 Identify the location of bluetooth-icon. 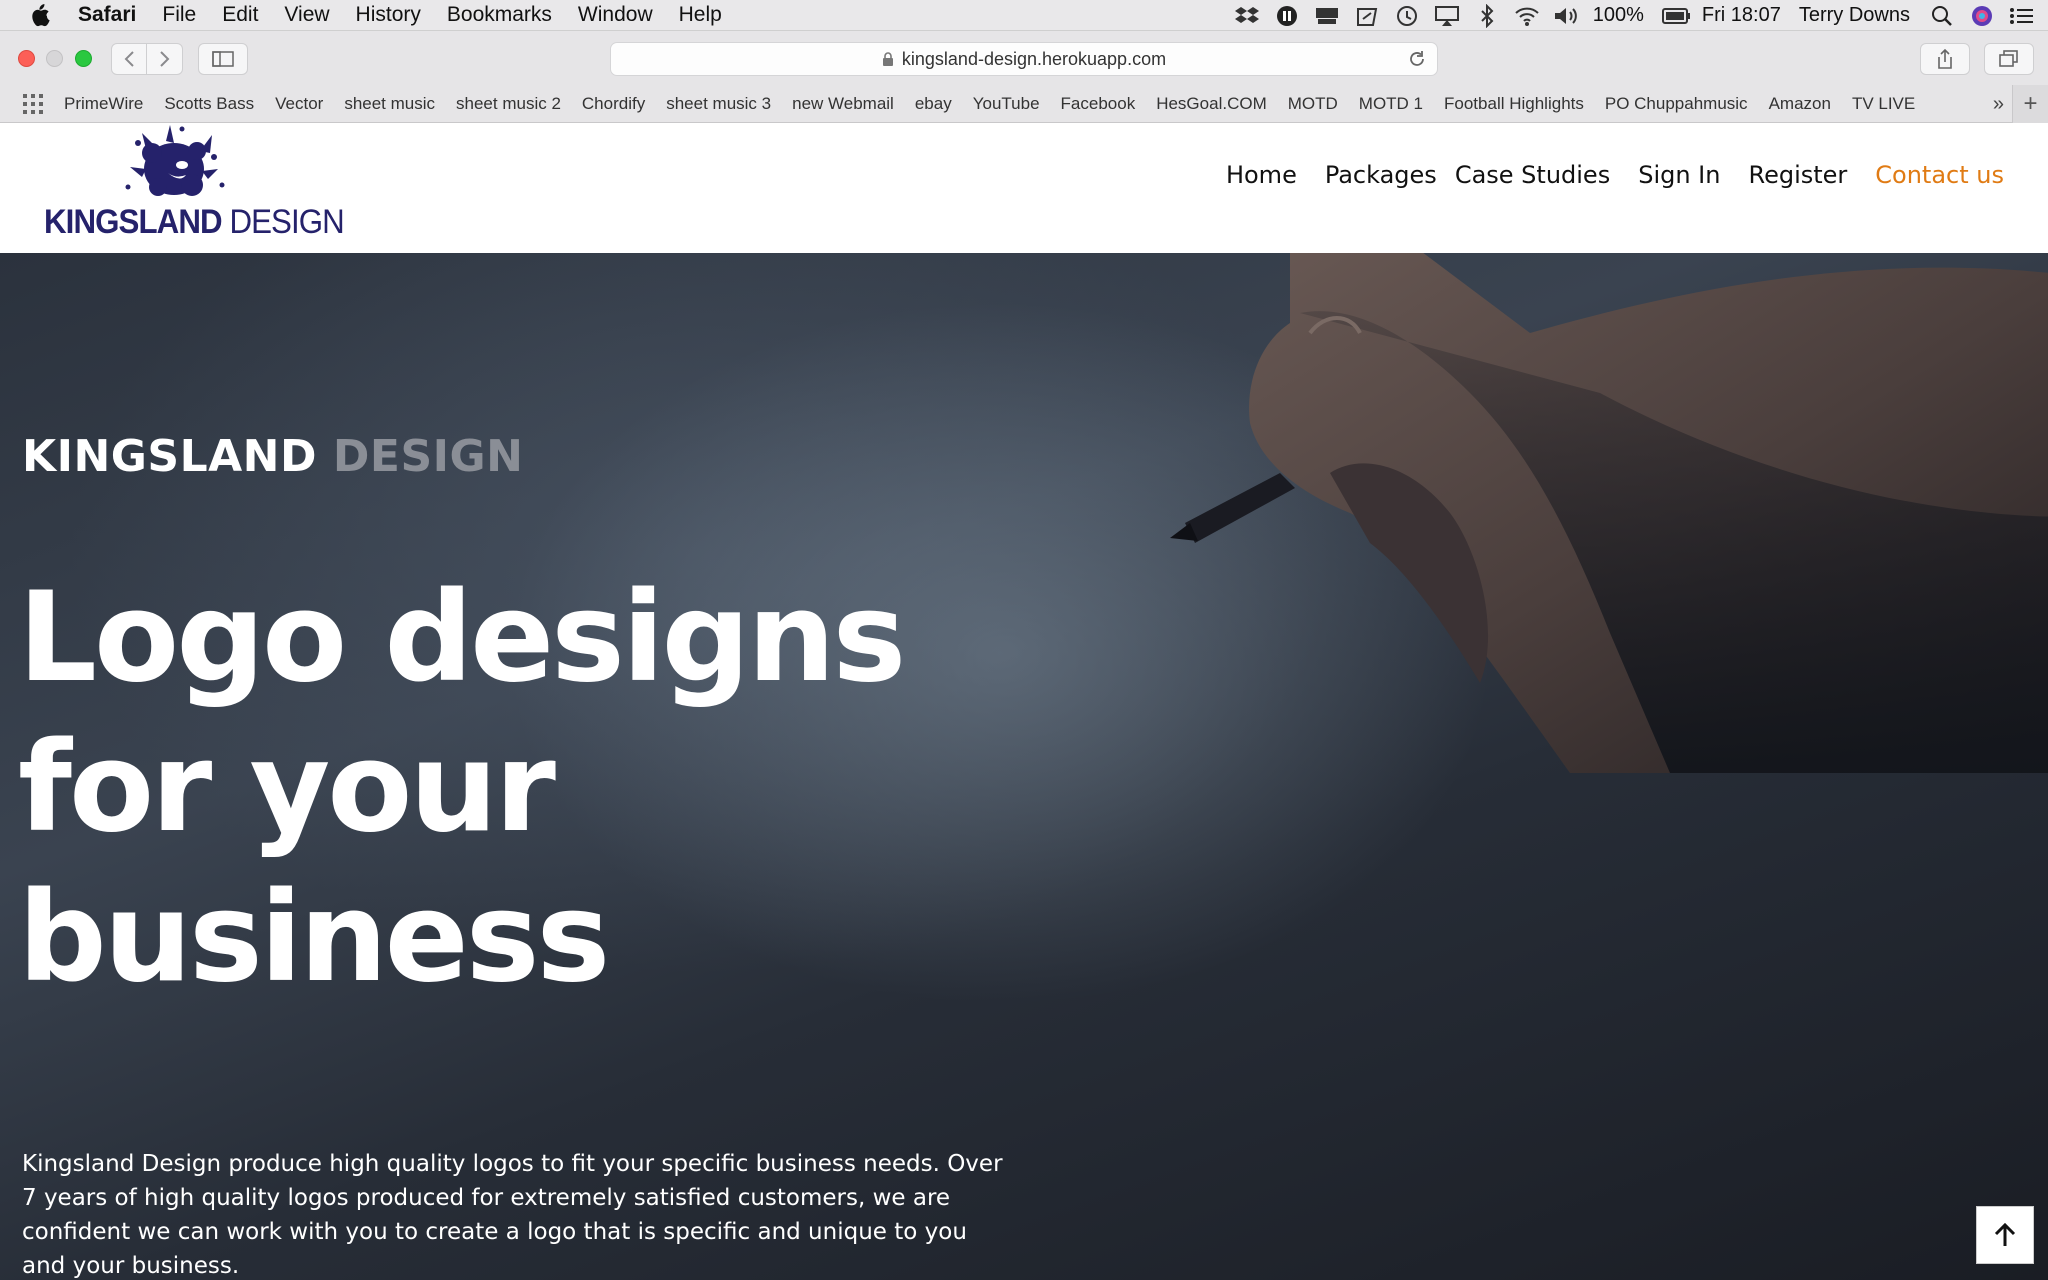
(1487, 15).